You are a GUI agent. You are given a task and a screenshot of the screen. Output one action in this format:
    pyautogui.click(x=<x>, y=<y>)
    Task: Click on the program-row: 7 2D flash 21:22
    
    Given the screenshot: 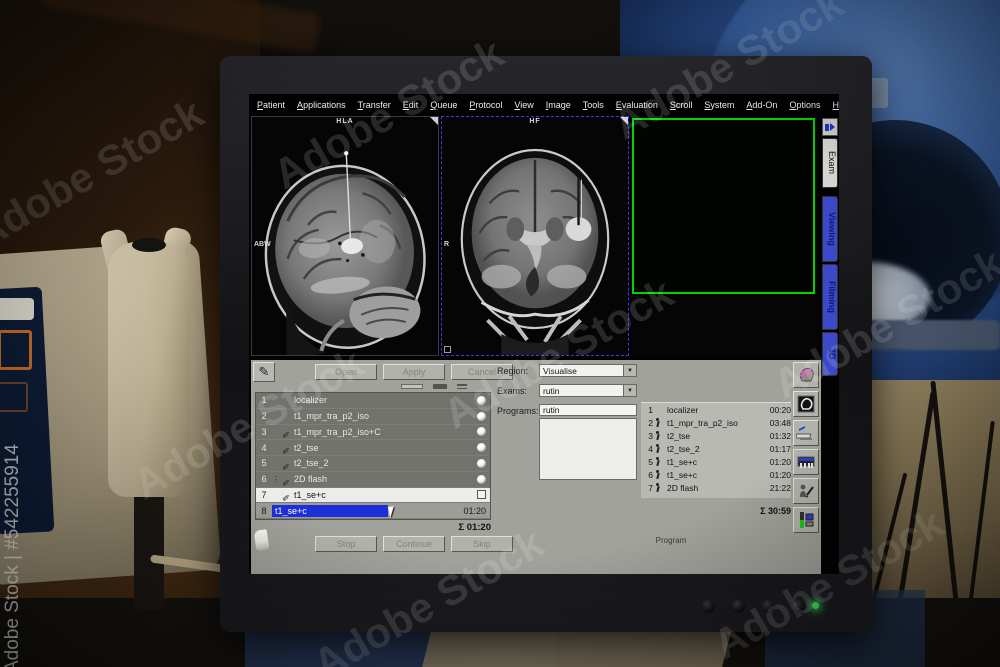 What is the action you would take?
    pyautogui.click(x=716, y=487)
    